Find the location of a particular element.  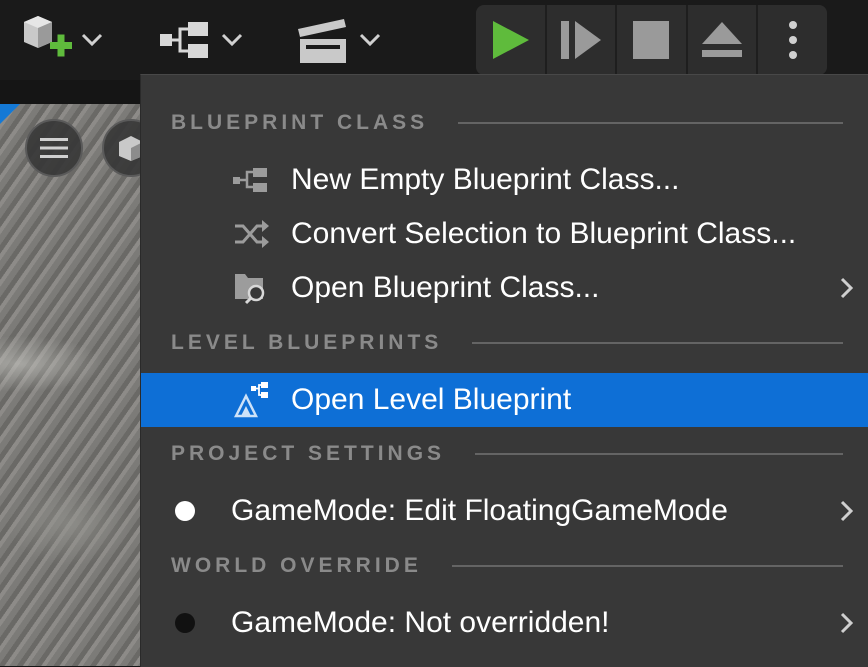

level-blueprint-icon is located at coordinates (251, 400).